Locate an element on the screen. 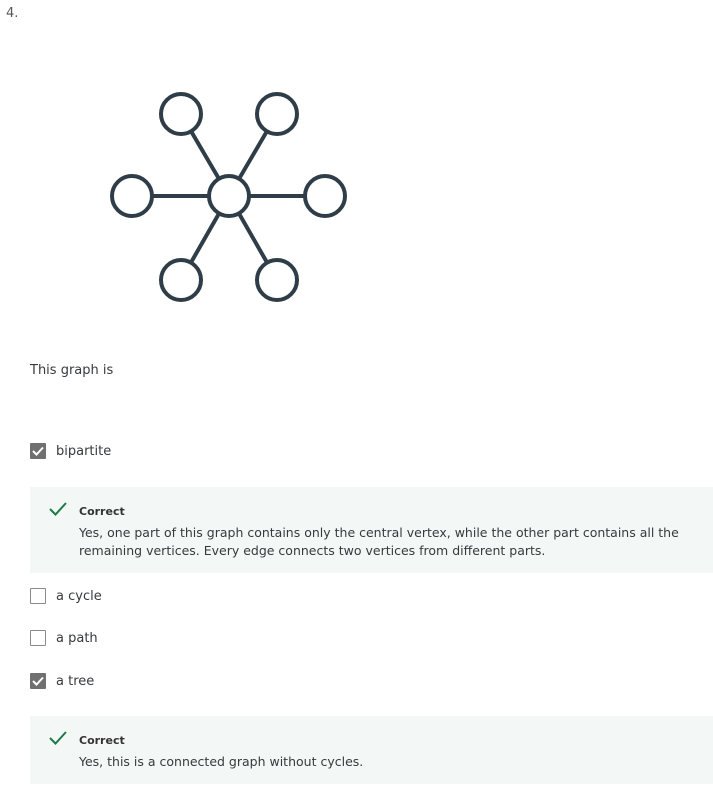  option-bipartite: bipartite is located at coordinates (70, 451).